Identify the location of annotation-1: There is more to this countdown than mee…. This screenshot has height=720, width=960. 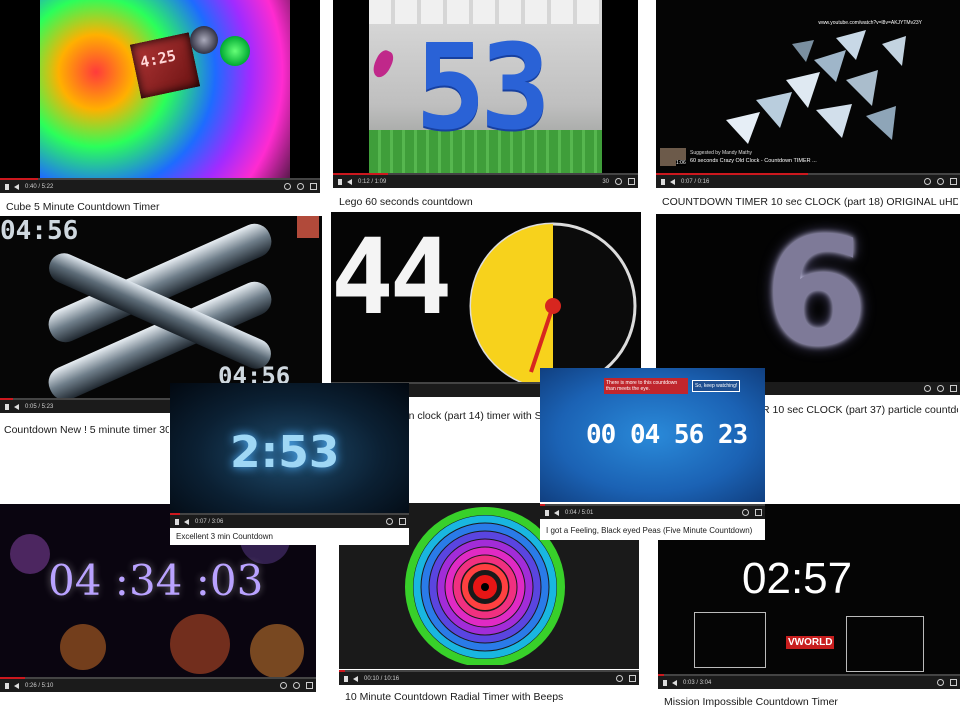
(646, 386).